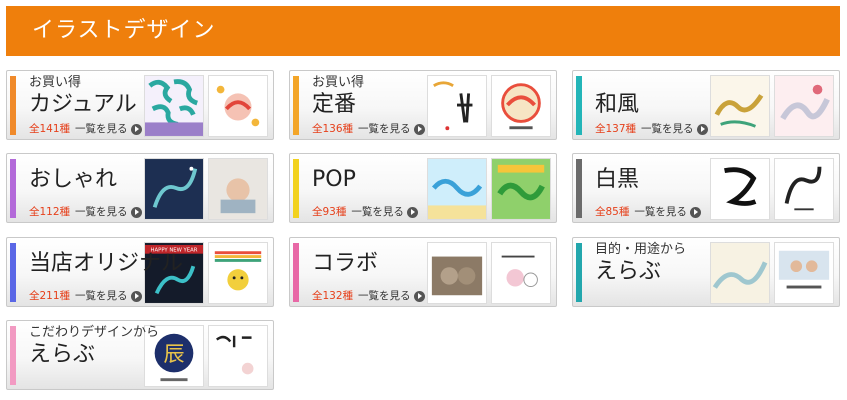 The height and width of the screenshot is (400, 847). I want to click on card-title: 定番, so click(334, 104).